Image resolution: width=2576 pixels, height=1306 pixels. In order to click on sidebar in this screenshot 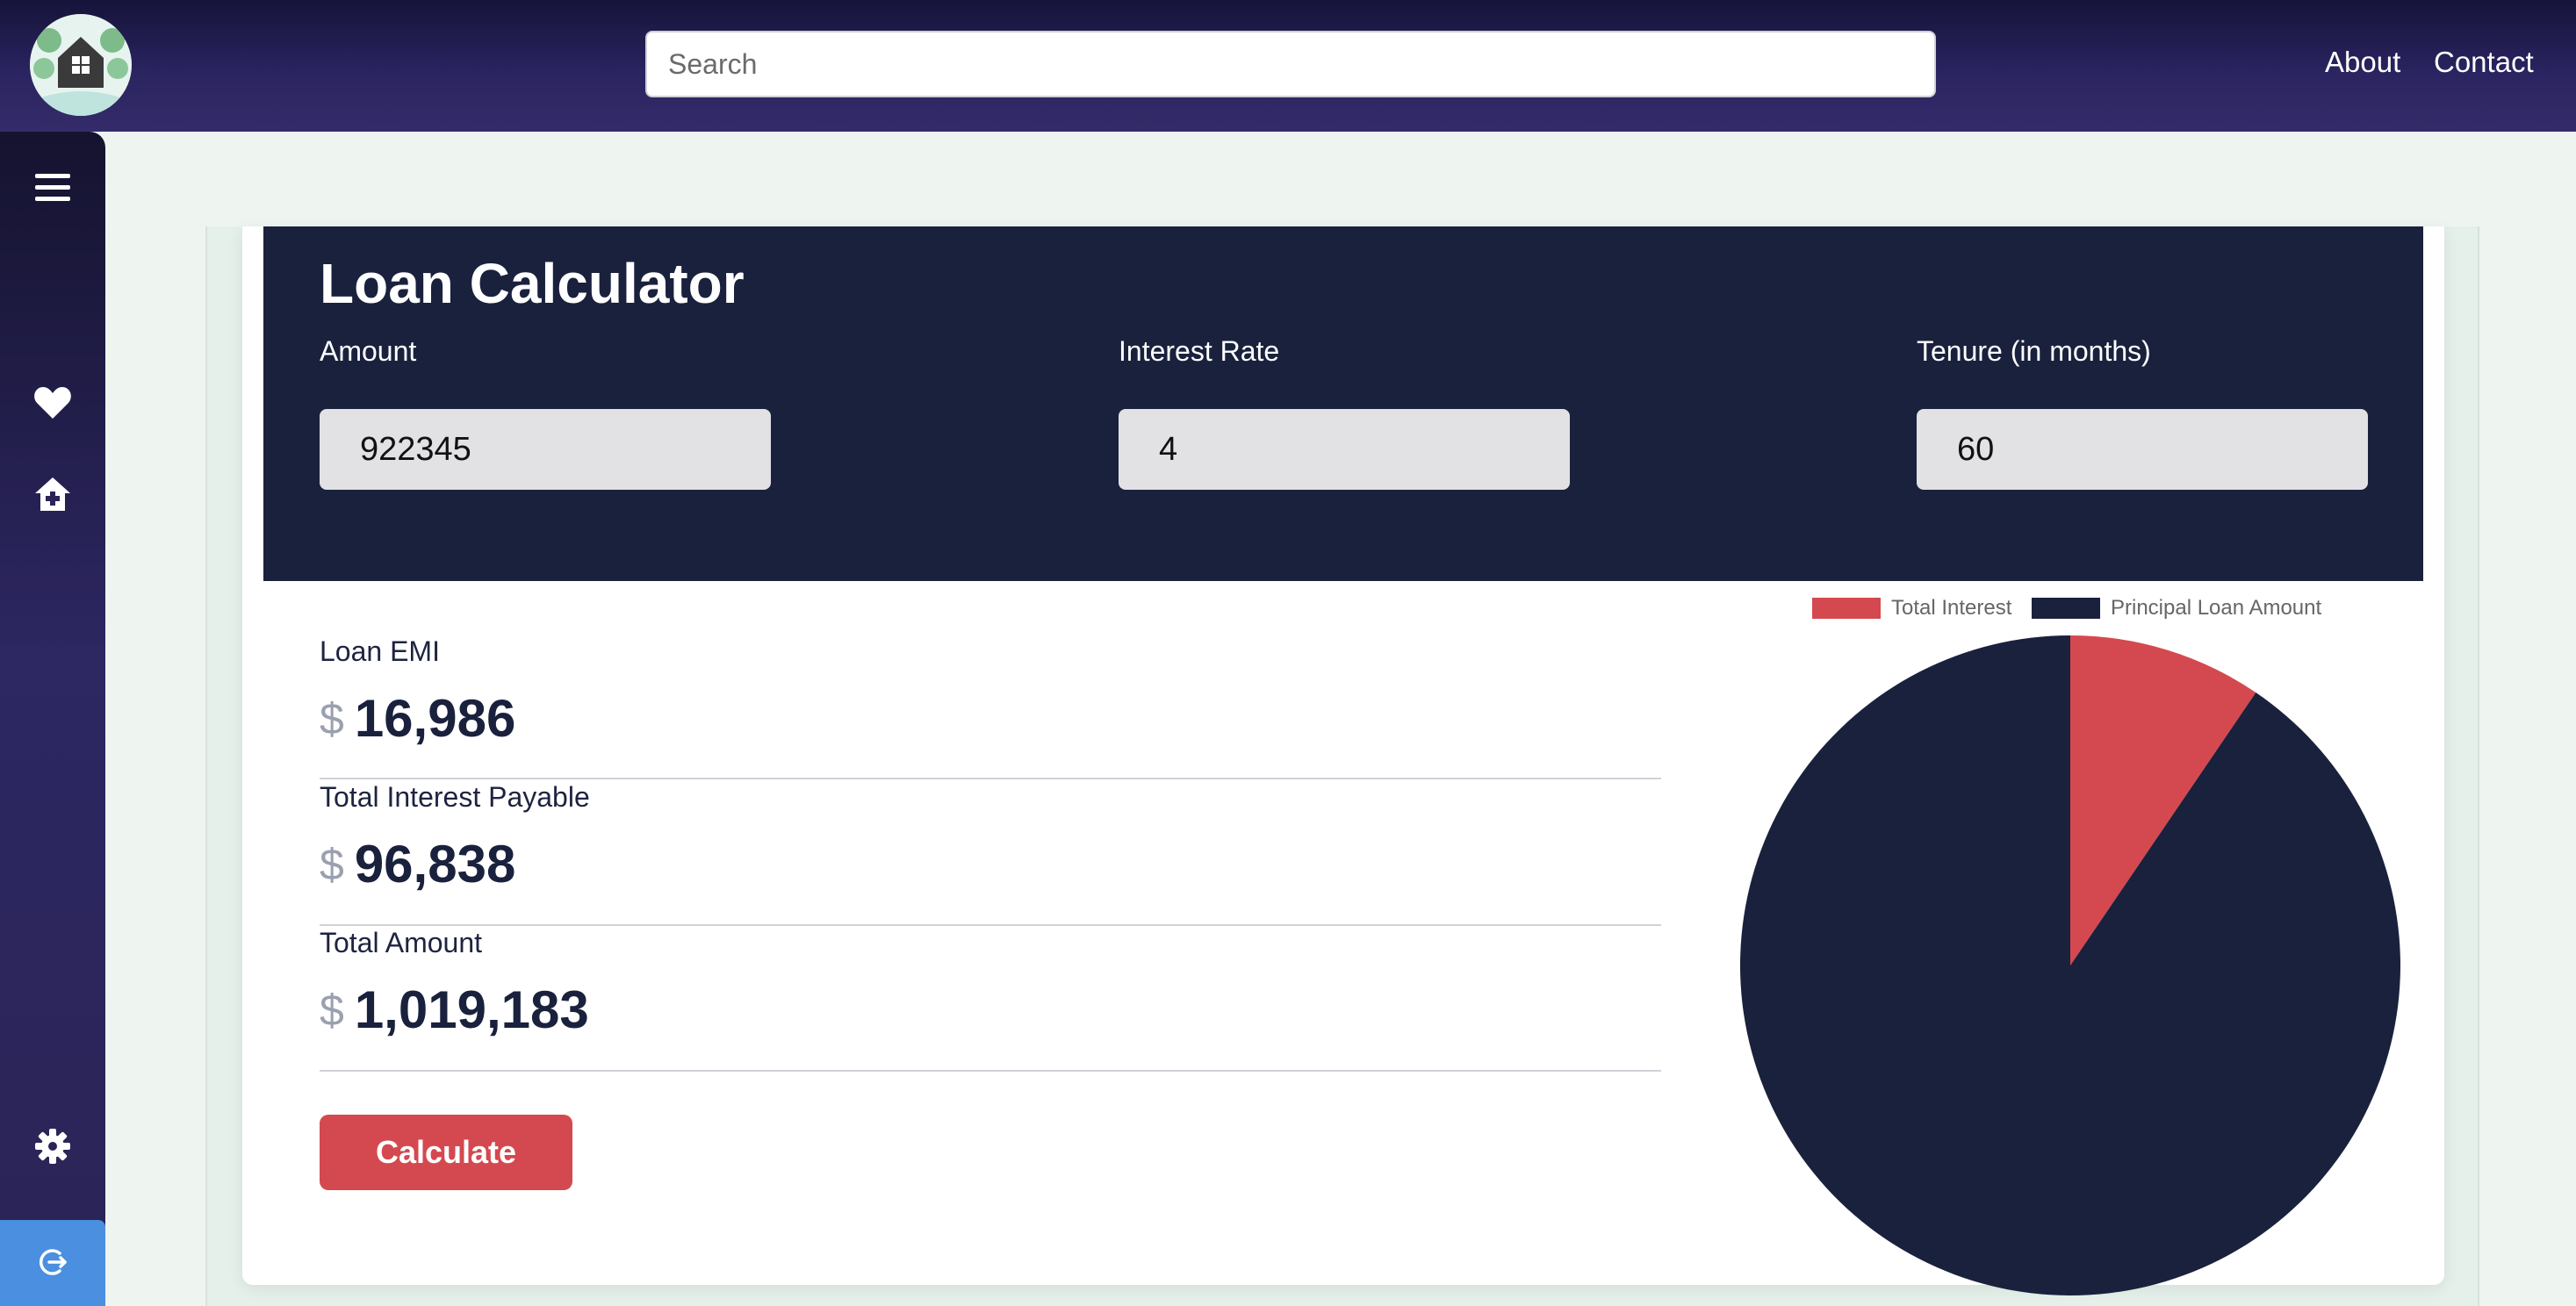, I will do `click(52, 719)`.